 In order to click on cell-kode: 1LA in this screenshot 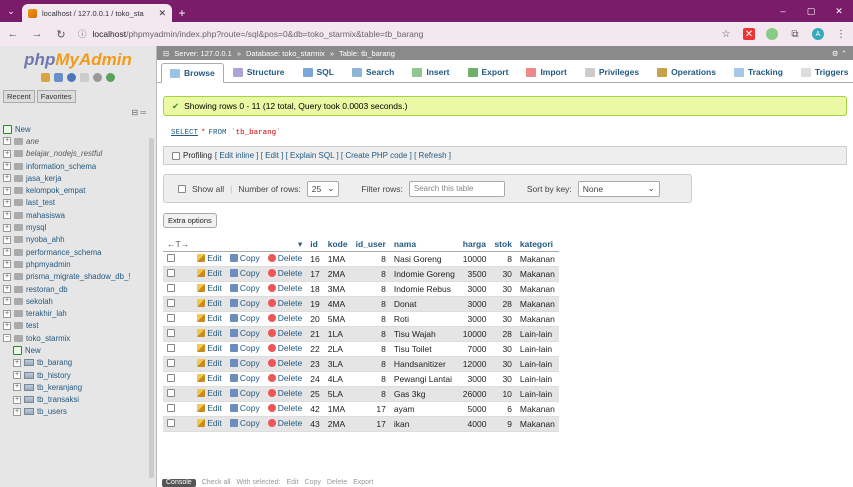, I will do `click(337, 334)`.